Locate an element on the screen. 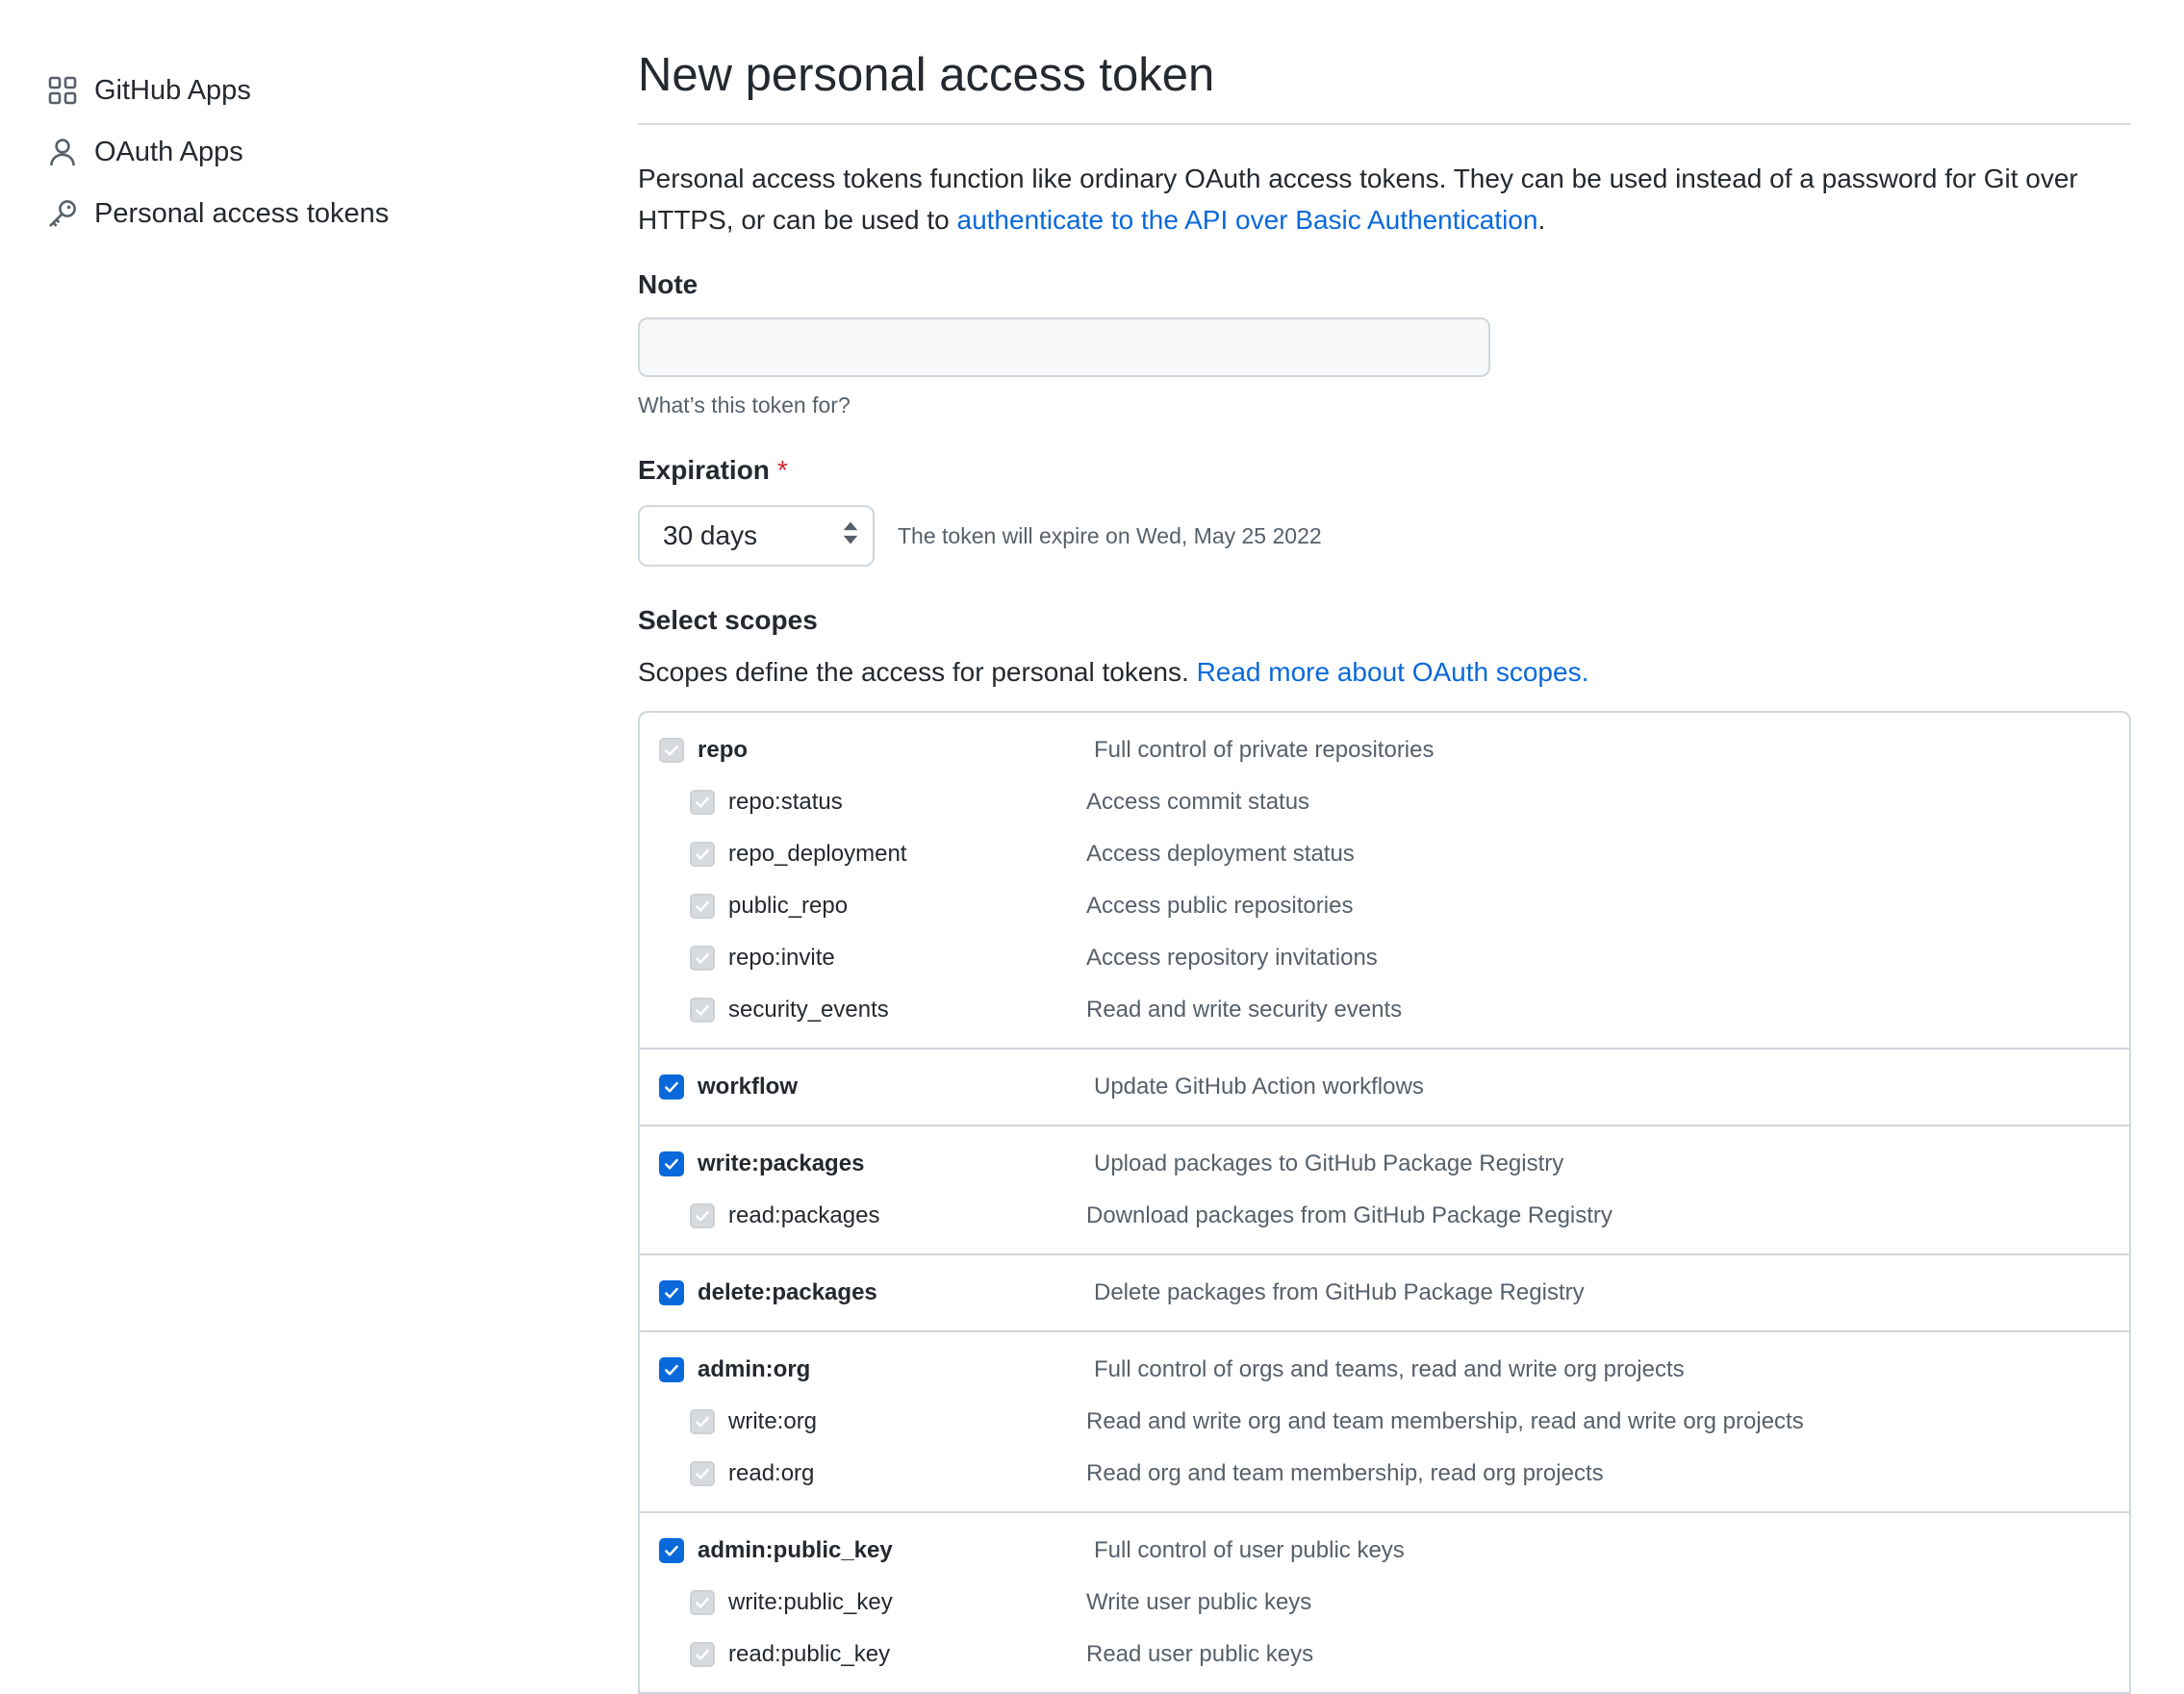  page-title: New personal access token is located at coordinates (927, 75).